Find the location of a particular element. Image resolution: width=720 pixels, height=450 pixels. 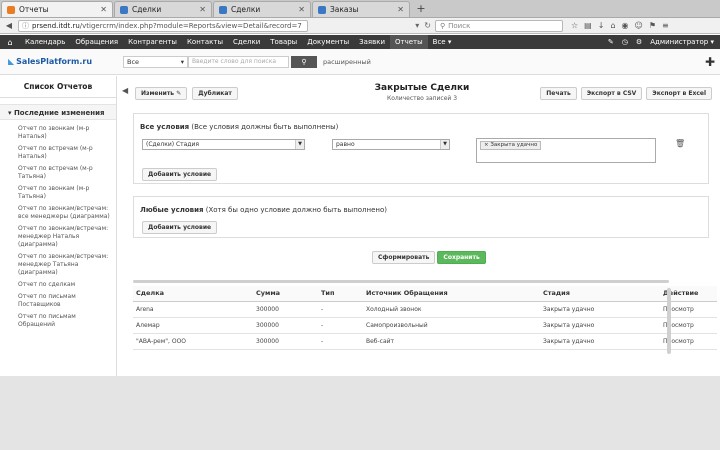

export-excel-button: Экспорт в Excel is located at coordinates (679, 93).